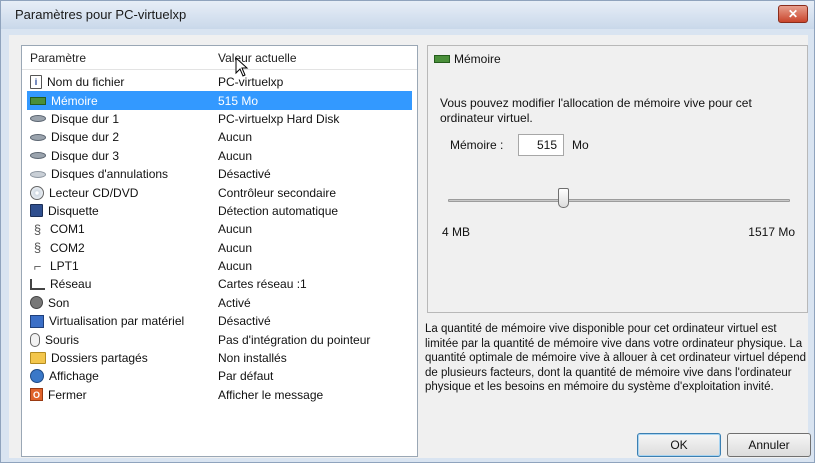 The height and width of the screenshot is (463, 815). What do you see at coordinates (563, 198) in the screenshot?
I see `slider-thumb` at bounding box center [563, 198].